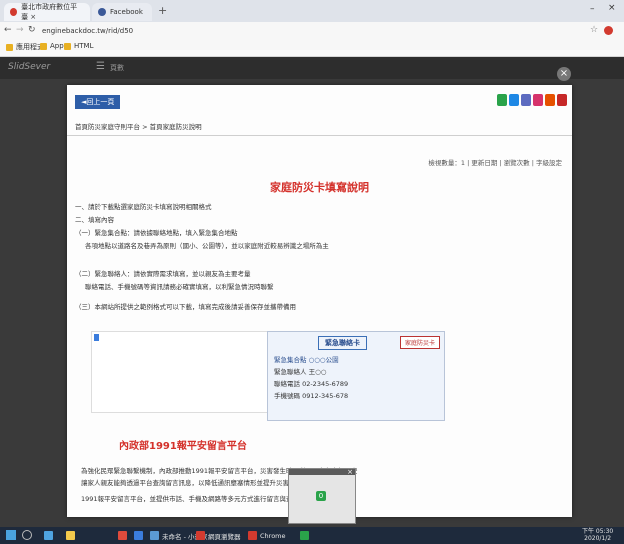  Describe the element at coordinates (154, 535) in the screenshot. I see `paint-icon` at that location.